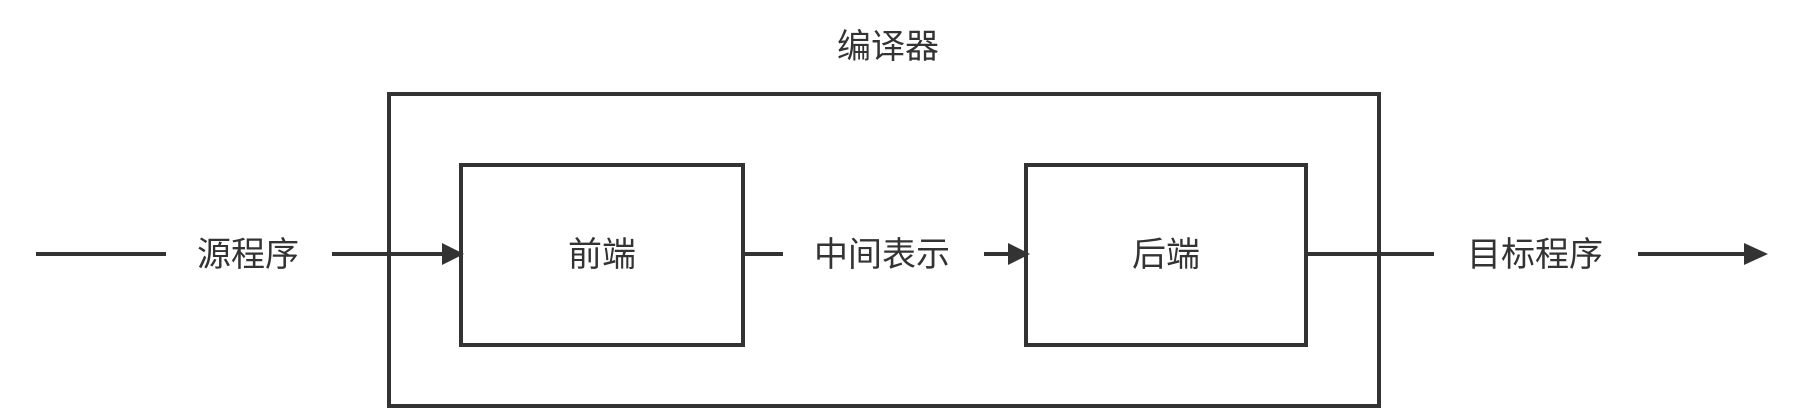 Image resolution: width=1818 pixels, height=418 pixels. What do you see at coordinates (602, 255) in the screenshot?
I see `frontend-label: 前端` at bounding box center [602, 255].